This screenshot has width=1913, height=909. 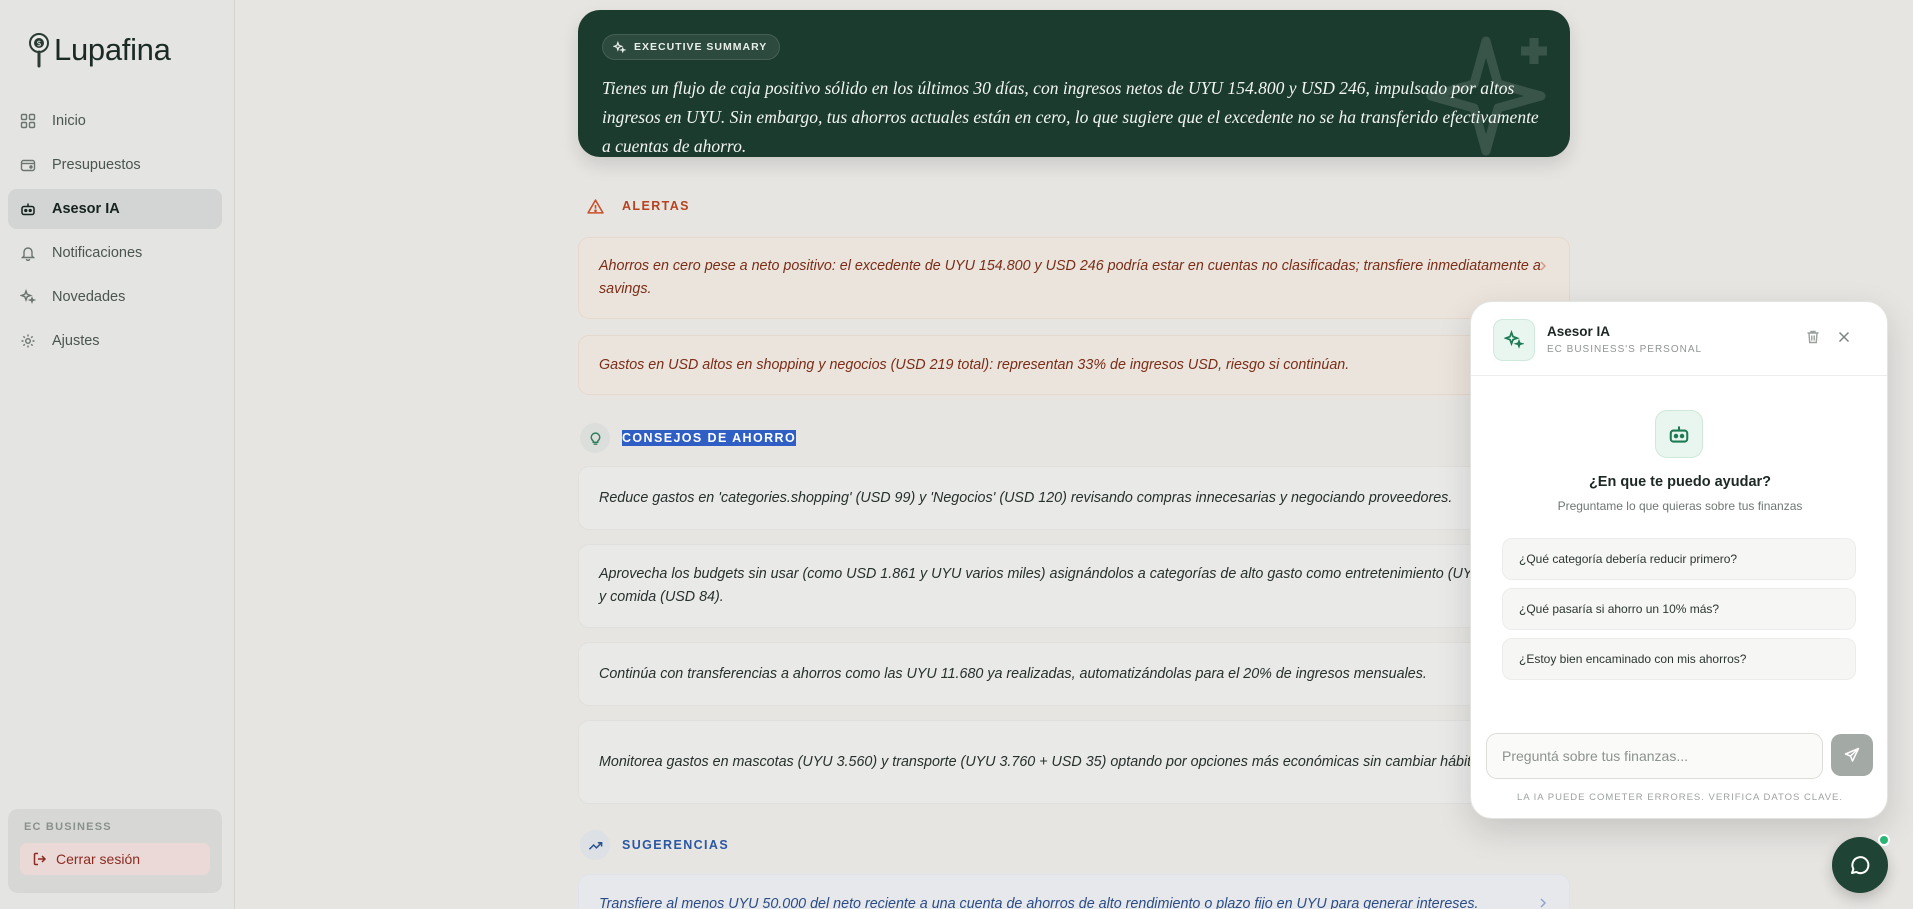 I want to click on suggested-question: ¿Qué categoría debería reducir primero?, so click(x=1679, y=559).